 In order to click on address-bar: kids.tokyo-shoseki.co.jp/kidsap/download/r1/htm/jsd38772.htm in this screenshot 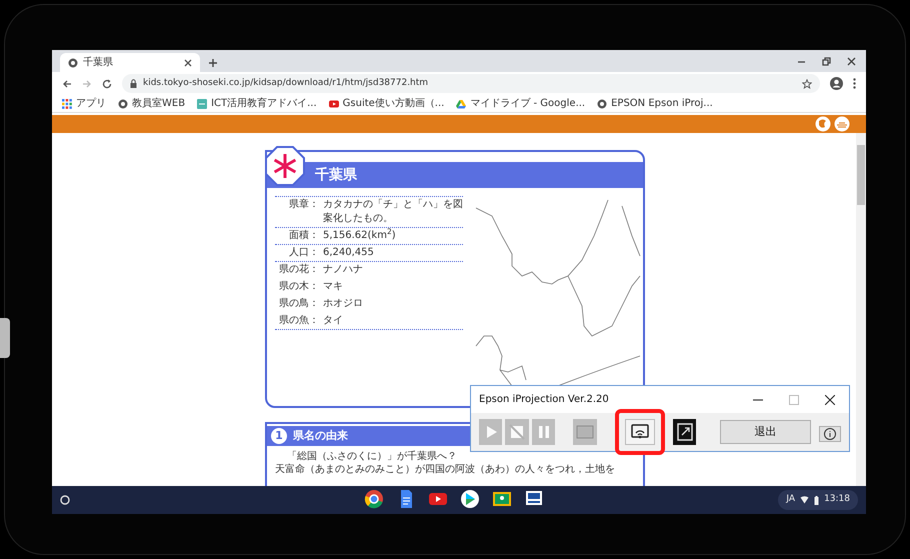, I will do `click(471, 83)`.